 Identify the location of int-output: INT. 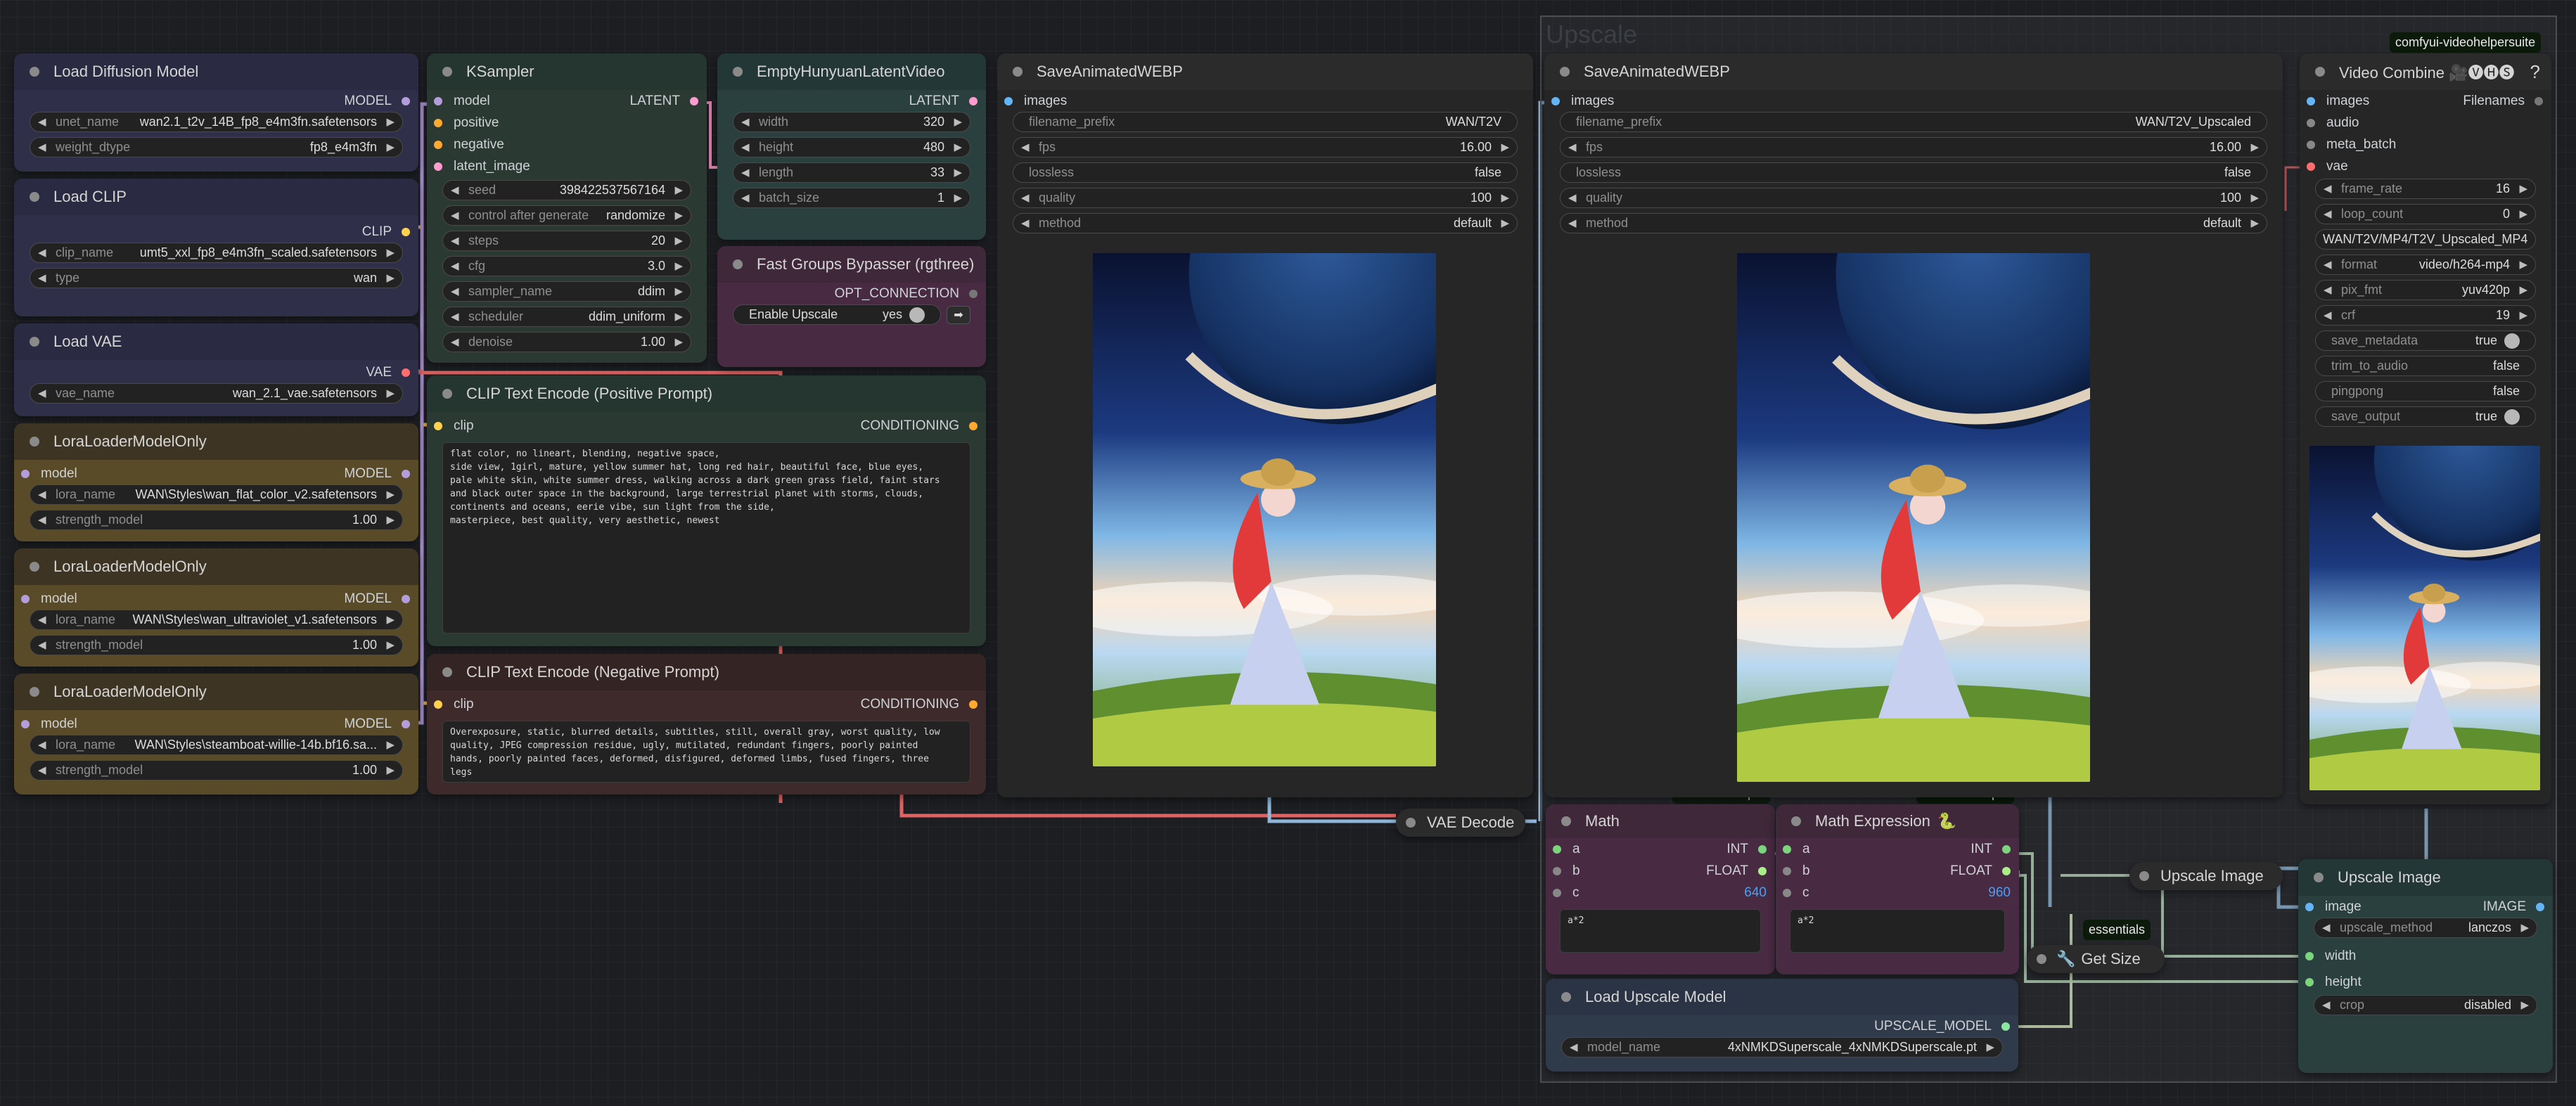
(1991, 850).